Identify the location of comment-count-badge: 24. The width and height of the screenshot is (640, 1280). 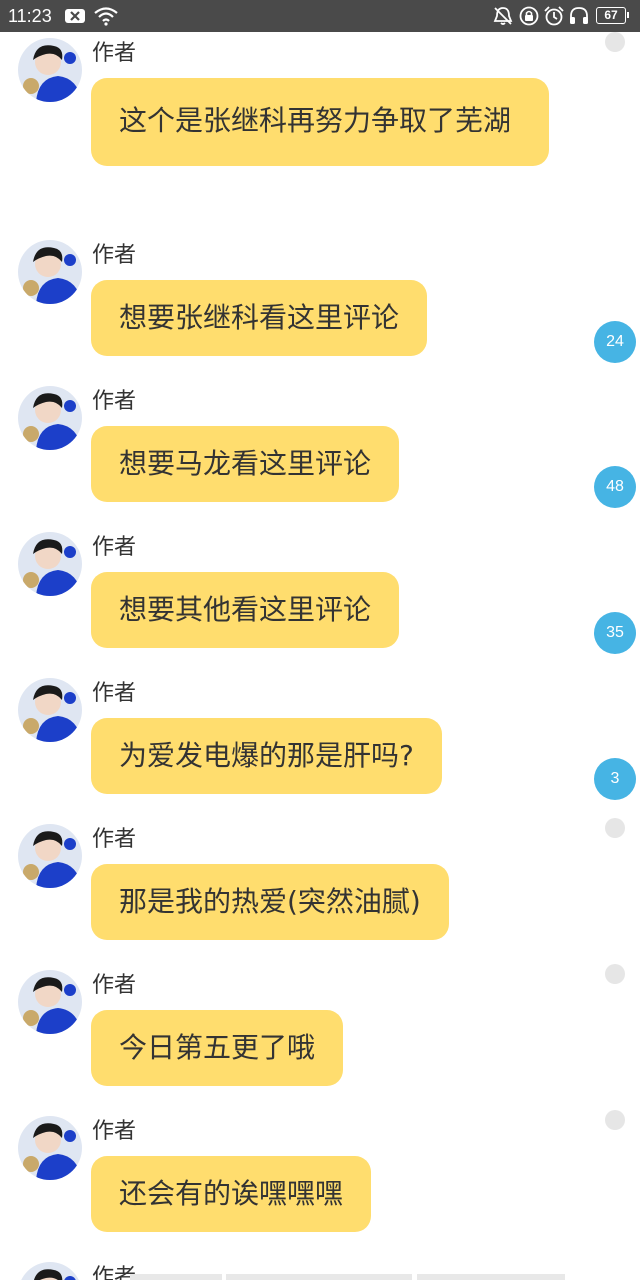
(615, 342).